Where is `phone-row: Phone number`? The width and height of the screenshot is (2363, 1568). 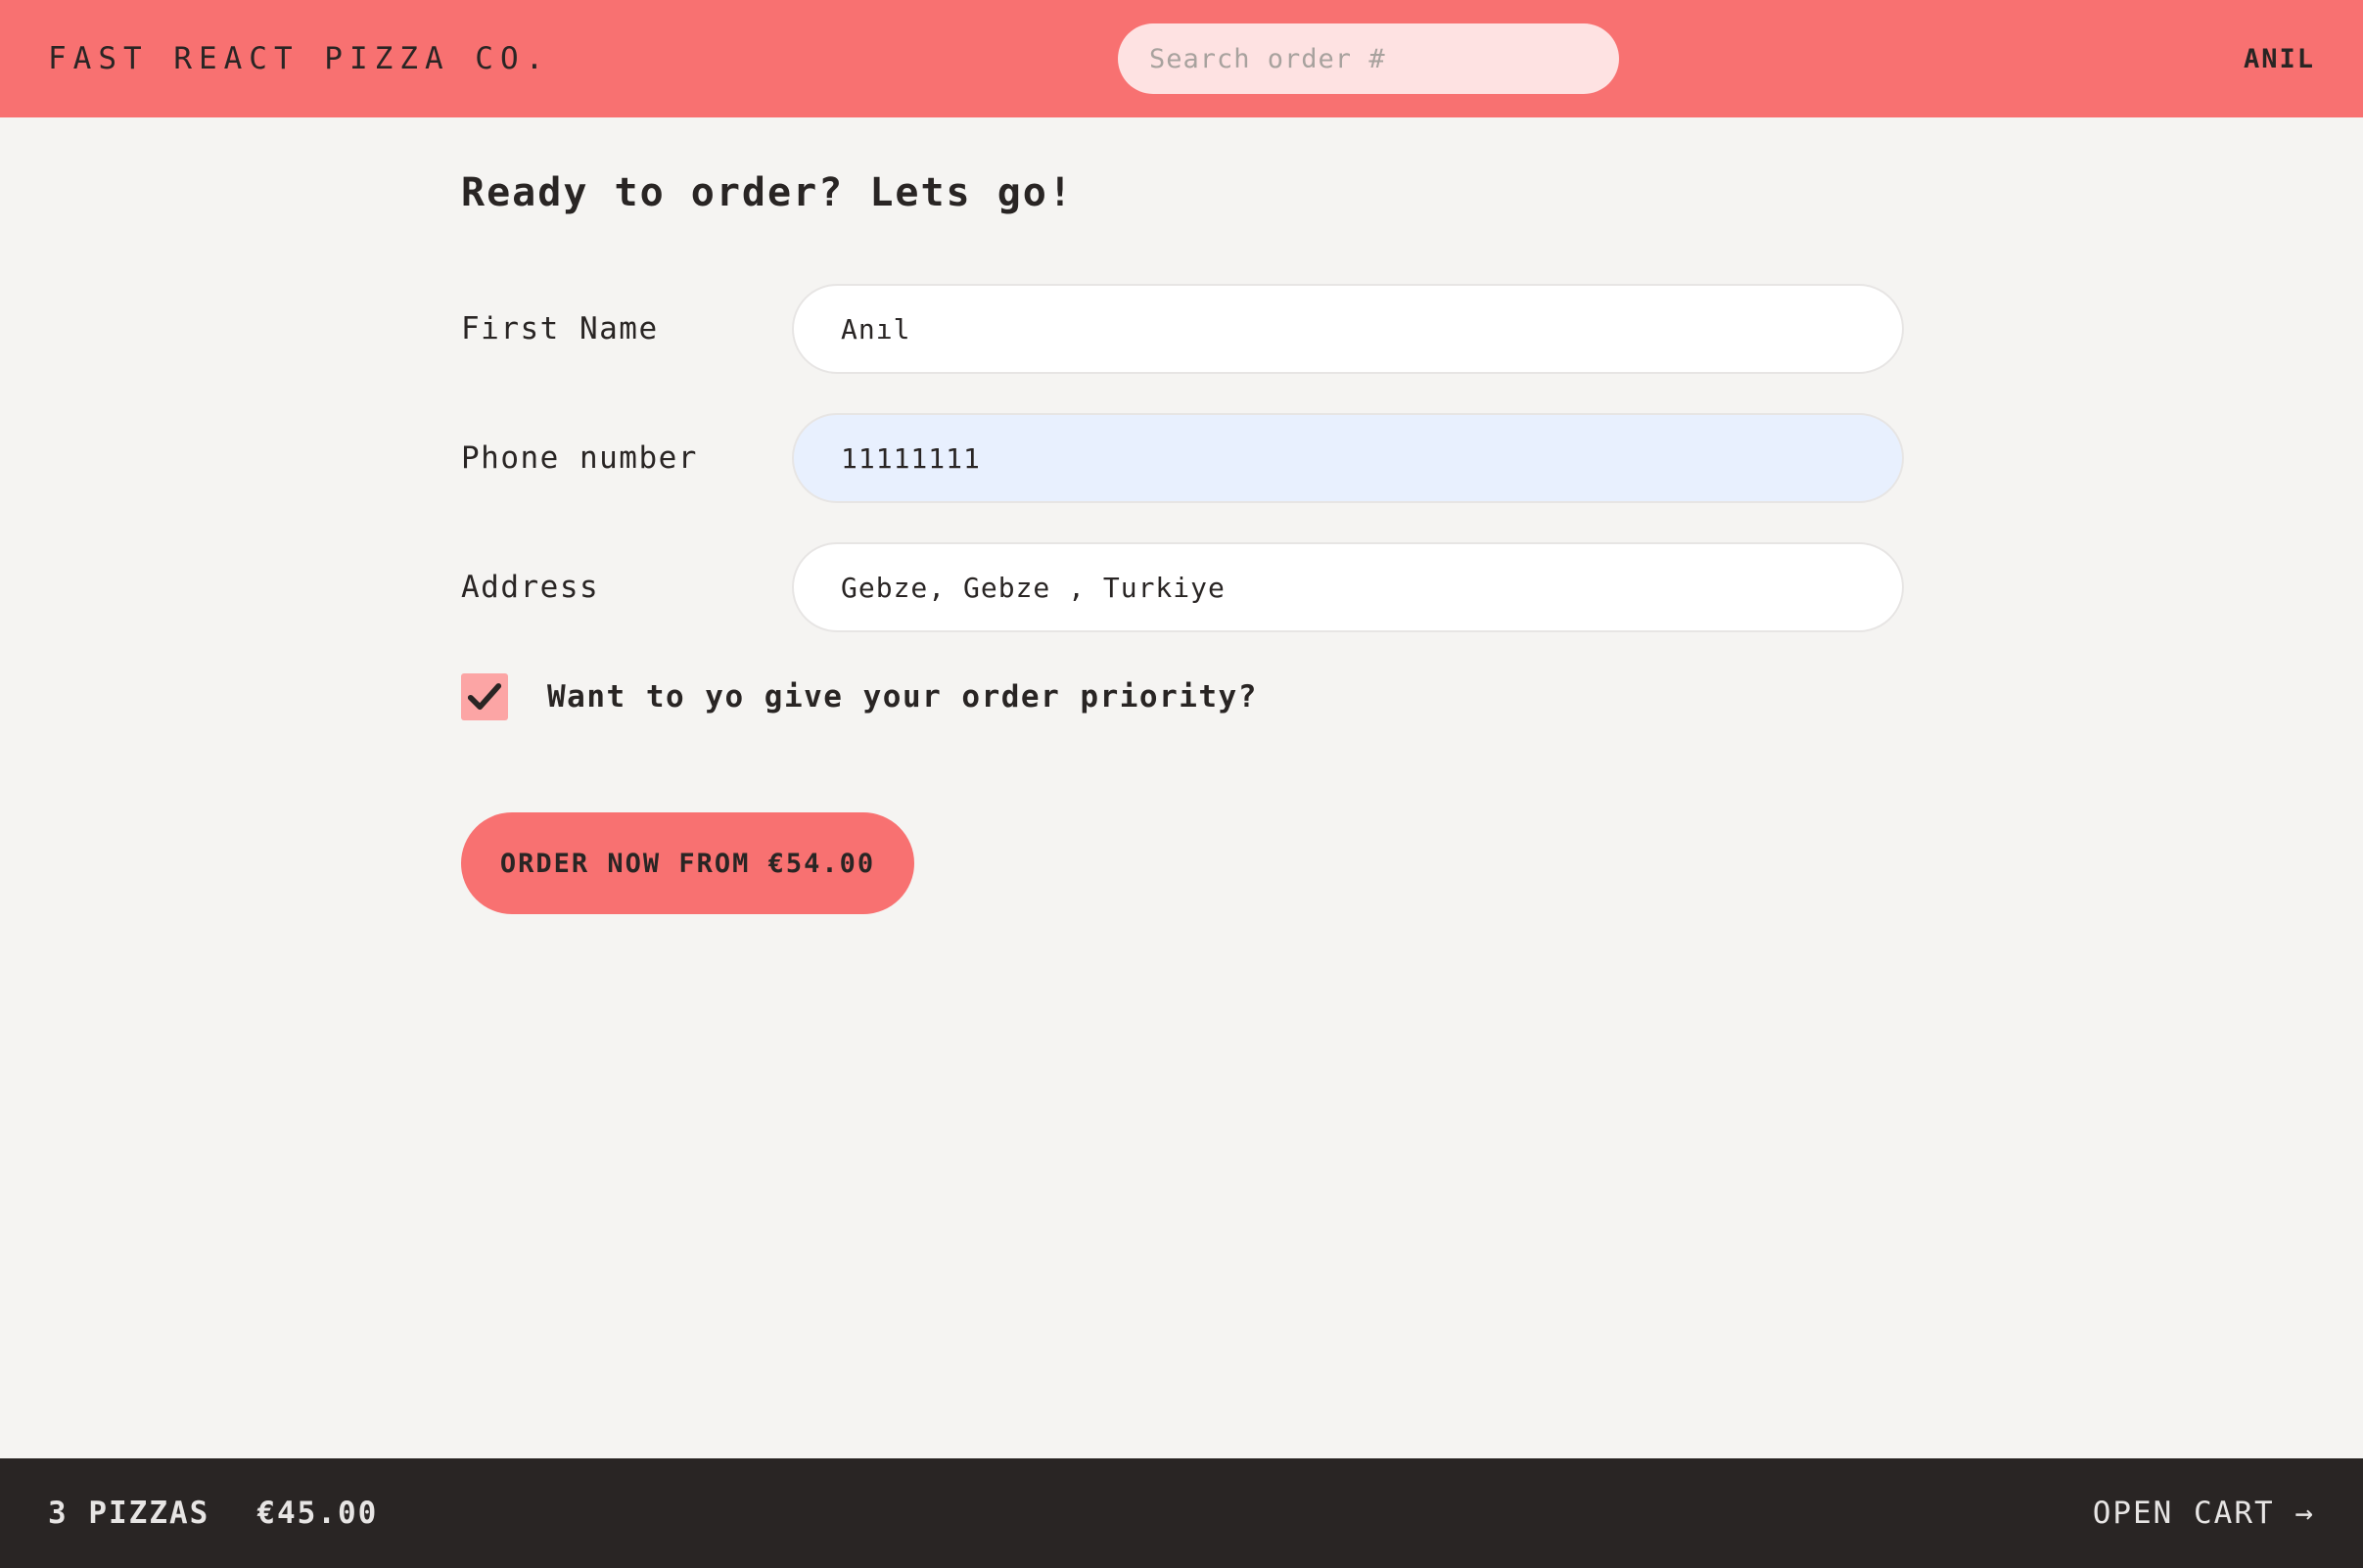
phone-row: Phone number is located at coordinates (1183, 458).